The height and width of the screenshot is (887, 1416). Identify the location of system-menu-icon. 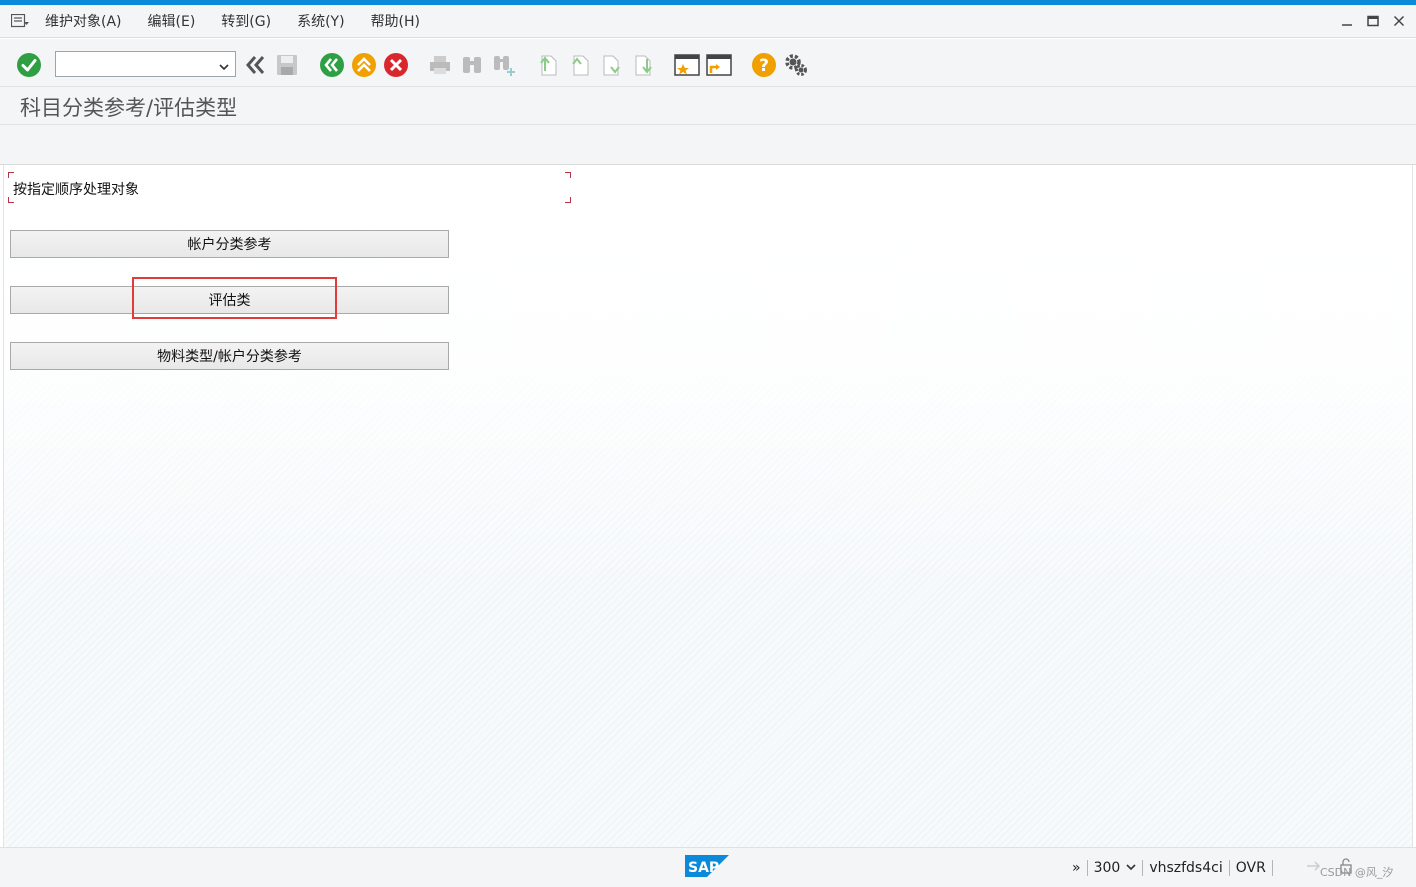
(19, 20).